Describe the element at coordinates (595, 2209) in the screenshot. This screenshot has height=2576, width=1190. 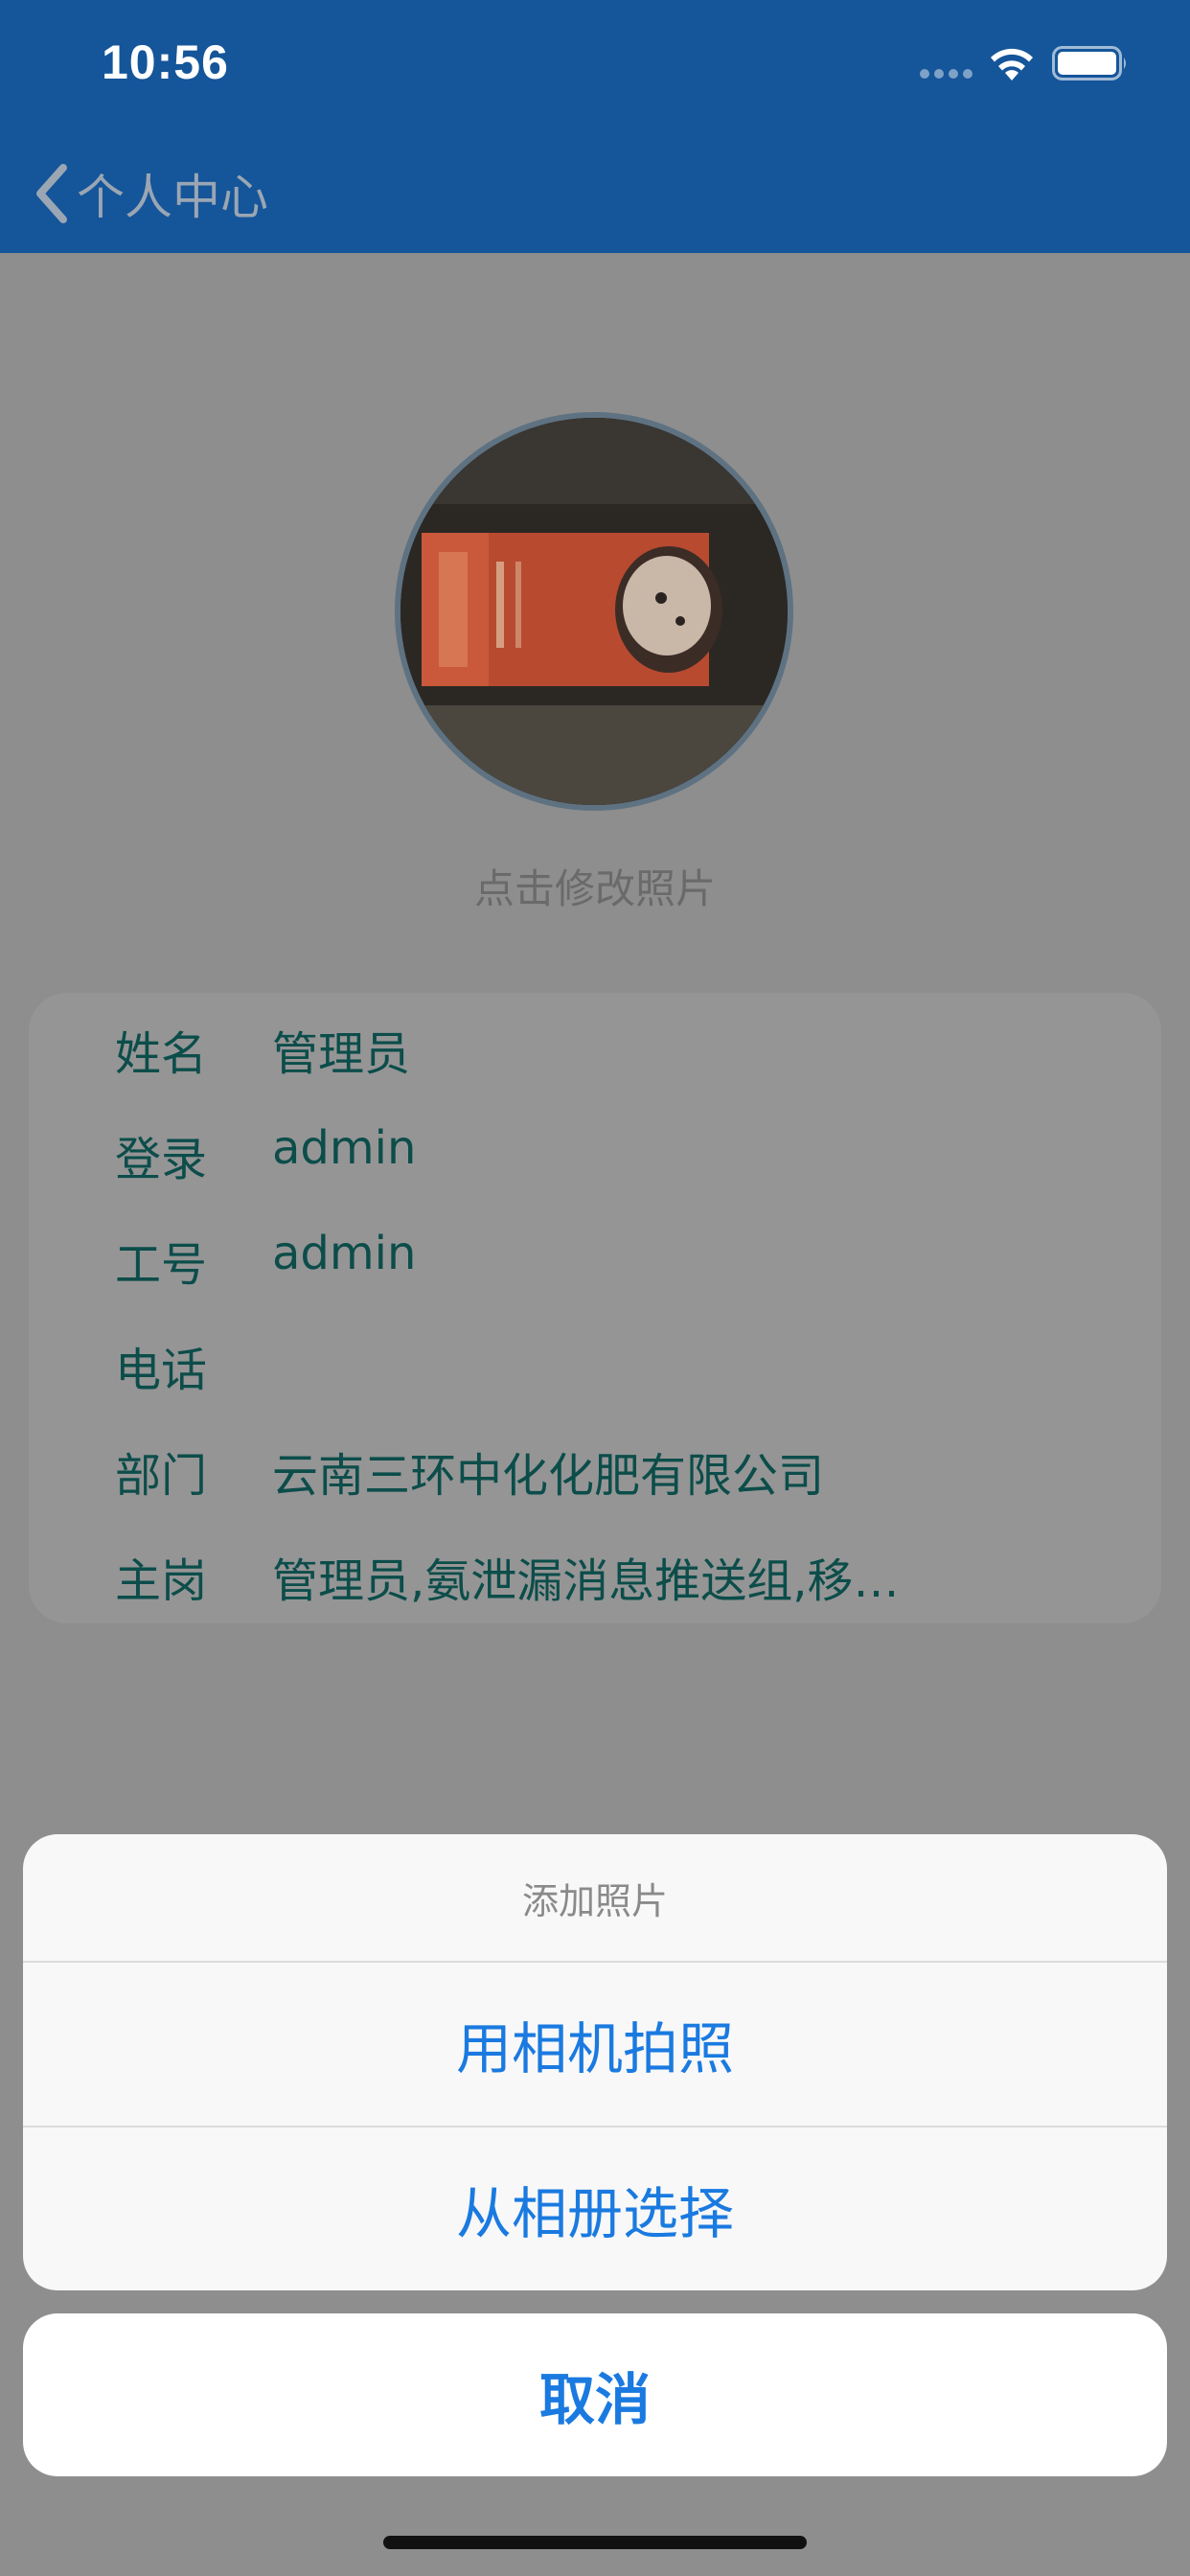
I see `choose-from-album-button: 从相册选择` at that location.